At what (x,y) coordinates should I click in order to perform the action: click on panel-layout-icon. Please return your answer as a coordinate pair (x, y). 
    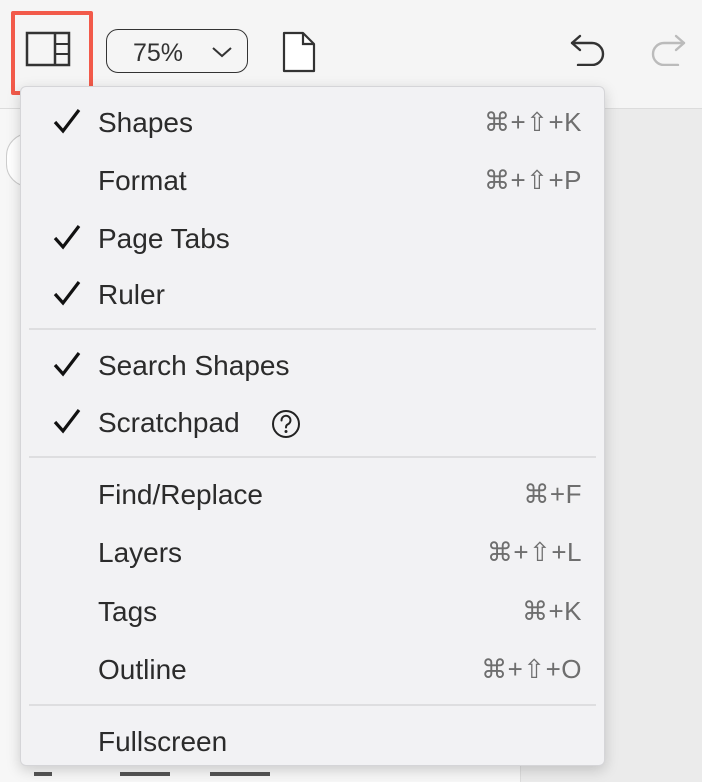
    Looking at the image, I should click on (48, 49).